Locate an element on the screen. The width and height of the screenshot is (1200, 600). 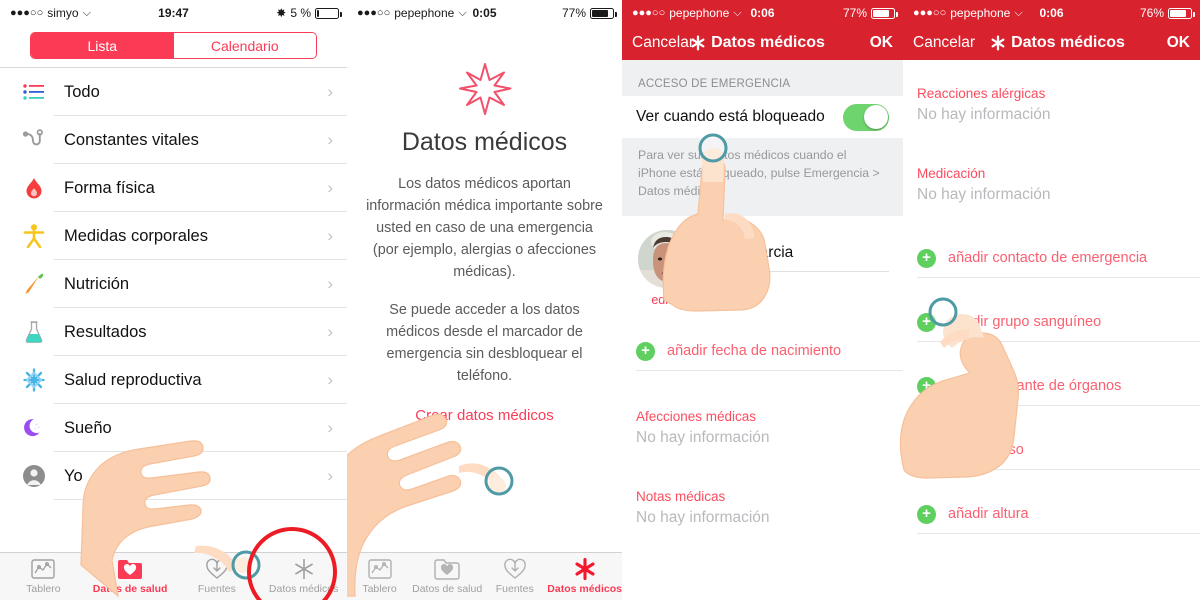
add-emergency-contact-row: + añadir contacto de emergencia is located at coordinates (1051, 258).